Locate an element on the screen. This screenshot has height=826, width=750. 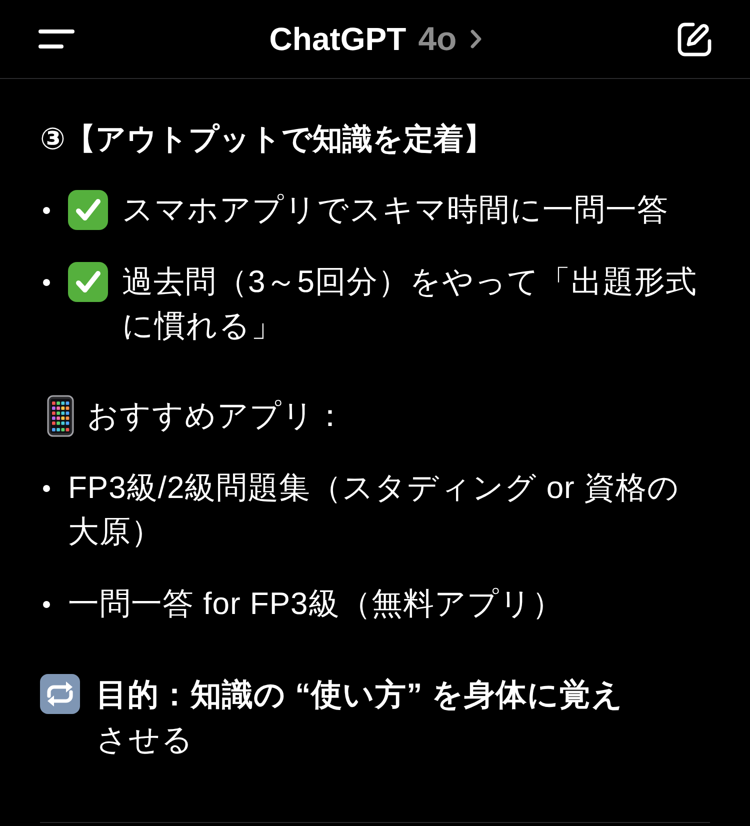
model-selector-button: ChatGPT 4o is located at coordinates (375, 39).